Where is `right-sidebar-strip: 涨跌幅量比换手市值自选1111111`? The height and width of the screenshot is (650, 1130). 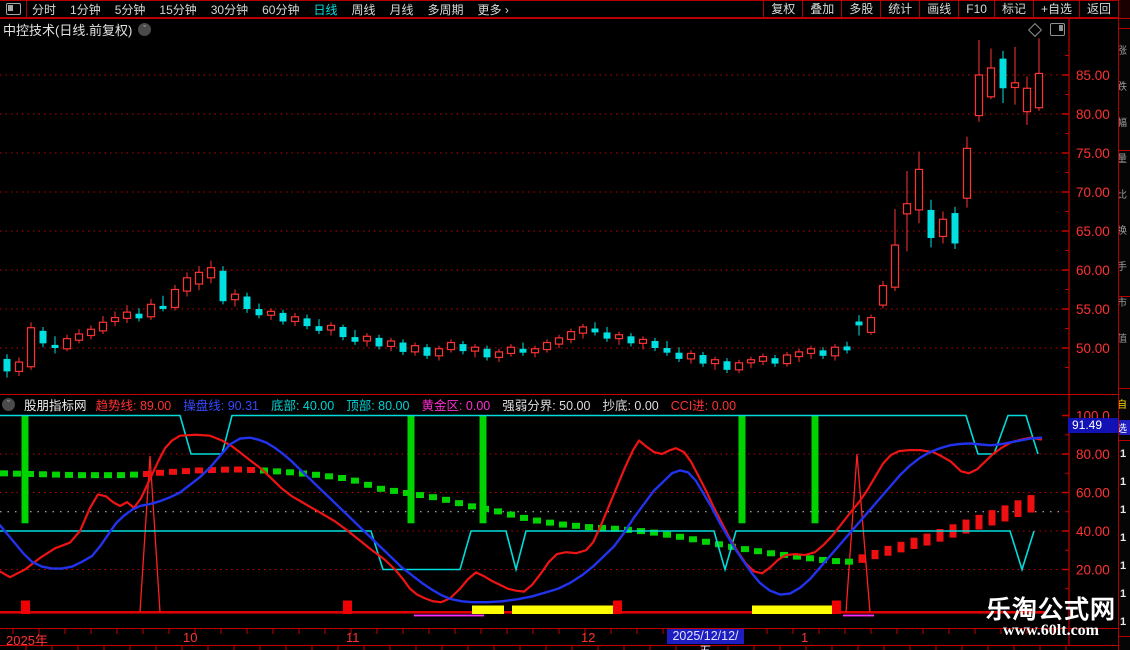
right-sidebar-strip: 涨跌幅量比换手市值自选1111111 is located at coordinates (1124, 325).